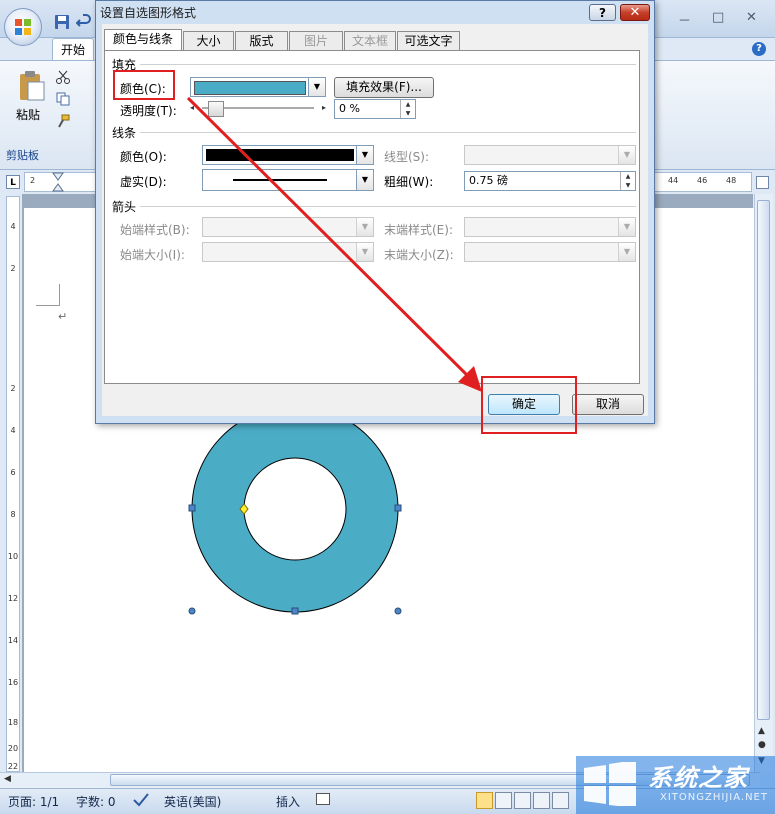 Image resolution: width=775 pixels, height=814 pixels. What do you see at coordinates (124, 133) in the screenshot?
I see `line-section-title: 线条` at bounding box center [124, 133].